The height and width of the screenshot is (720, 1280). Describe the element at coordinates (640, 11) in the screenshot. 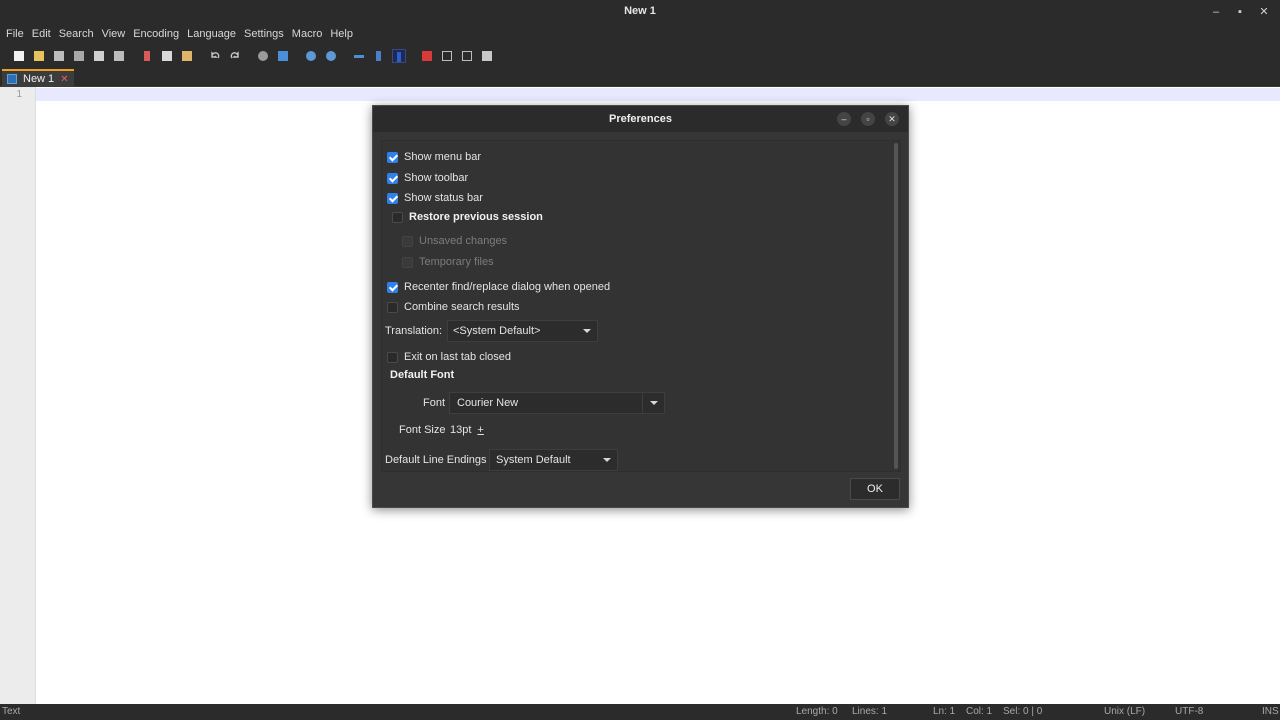

I see `window-title: New 1` at that location.